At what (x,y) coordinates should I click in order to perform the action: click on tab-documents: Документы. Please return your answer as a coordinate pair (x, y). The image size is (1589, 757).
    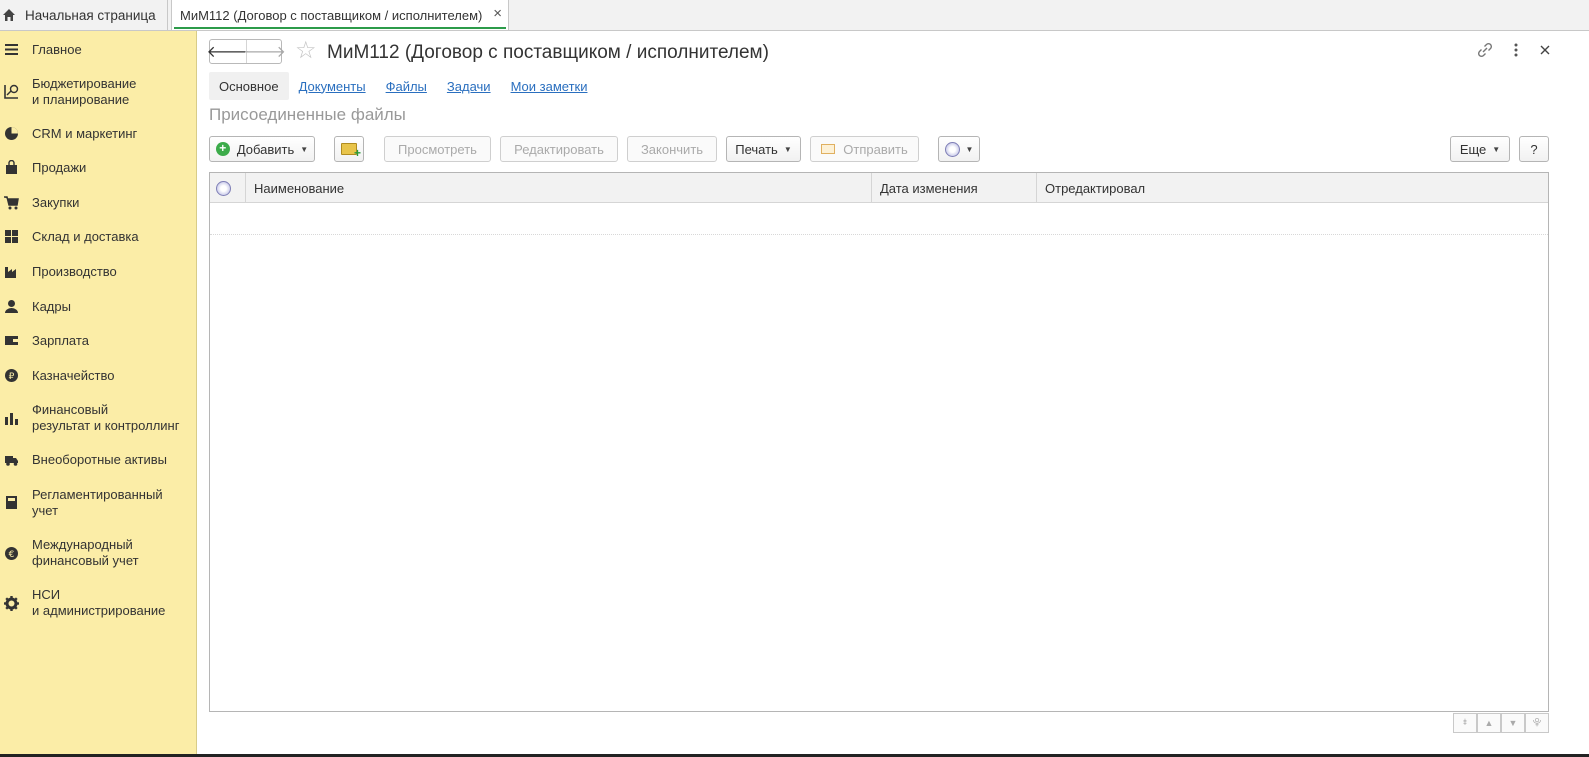
    Looking at the image, I should click on (332, 86).